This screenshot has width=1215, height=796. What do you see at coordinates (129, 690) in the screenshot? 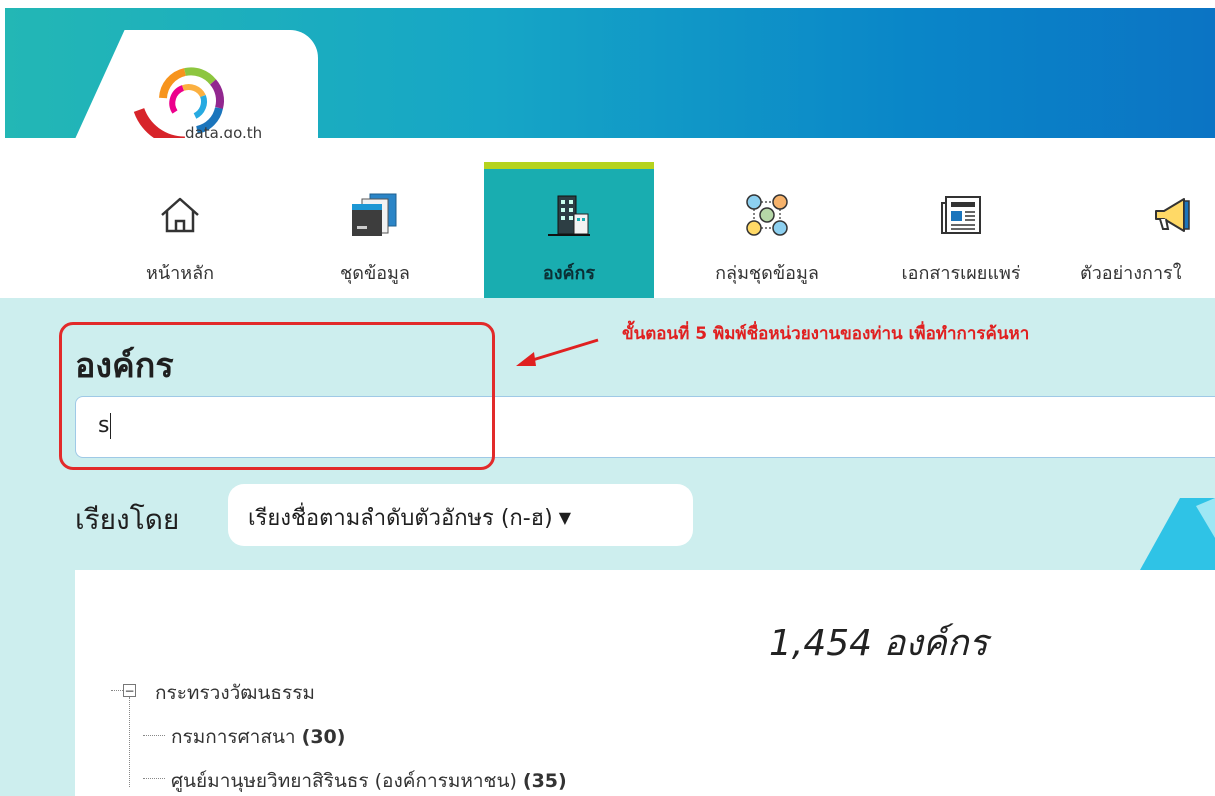
I see `collapse-toggle-icon: −` at bounding box center [129, 690].